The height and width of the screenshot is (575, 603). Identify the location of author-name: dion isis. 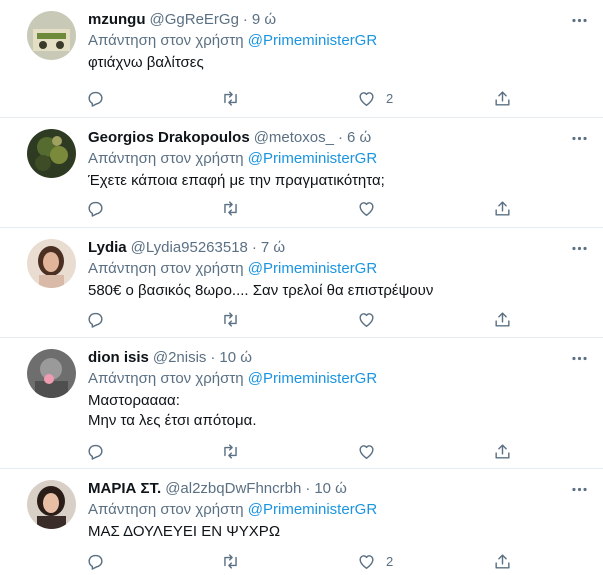
(118, 358).